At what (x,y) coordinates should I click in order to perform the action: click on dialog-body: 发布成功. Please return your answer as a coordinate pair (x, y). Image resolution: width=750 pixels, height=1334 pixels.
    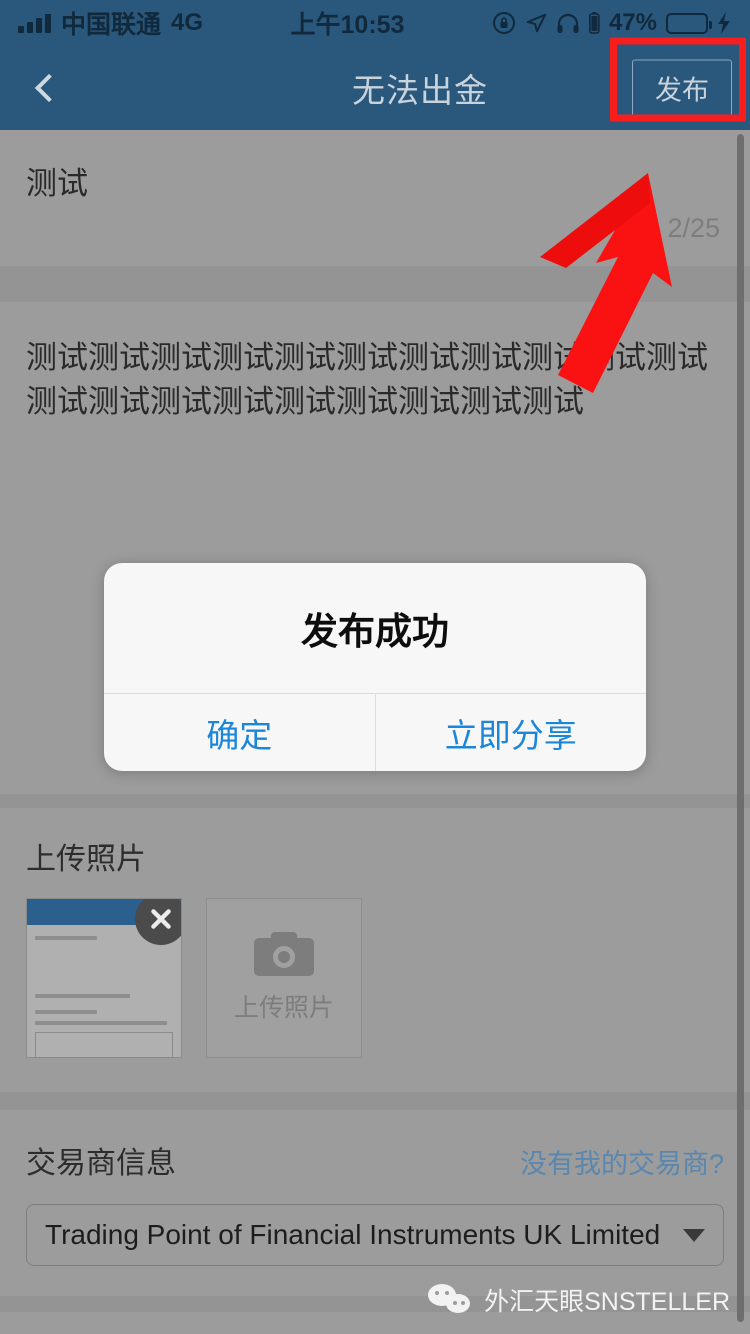
    Looking at the image, I should click on (375, 628).